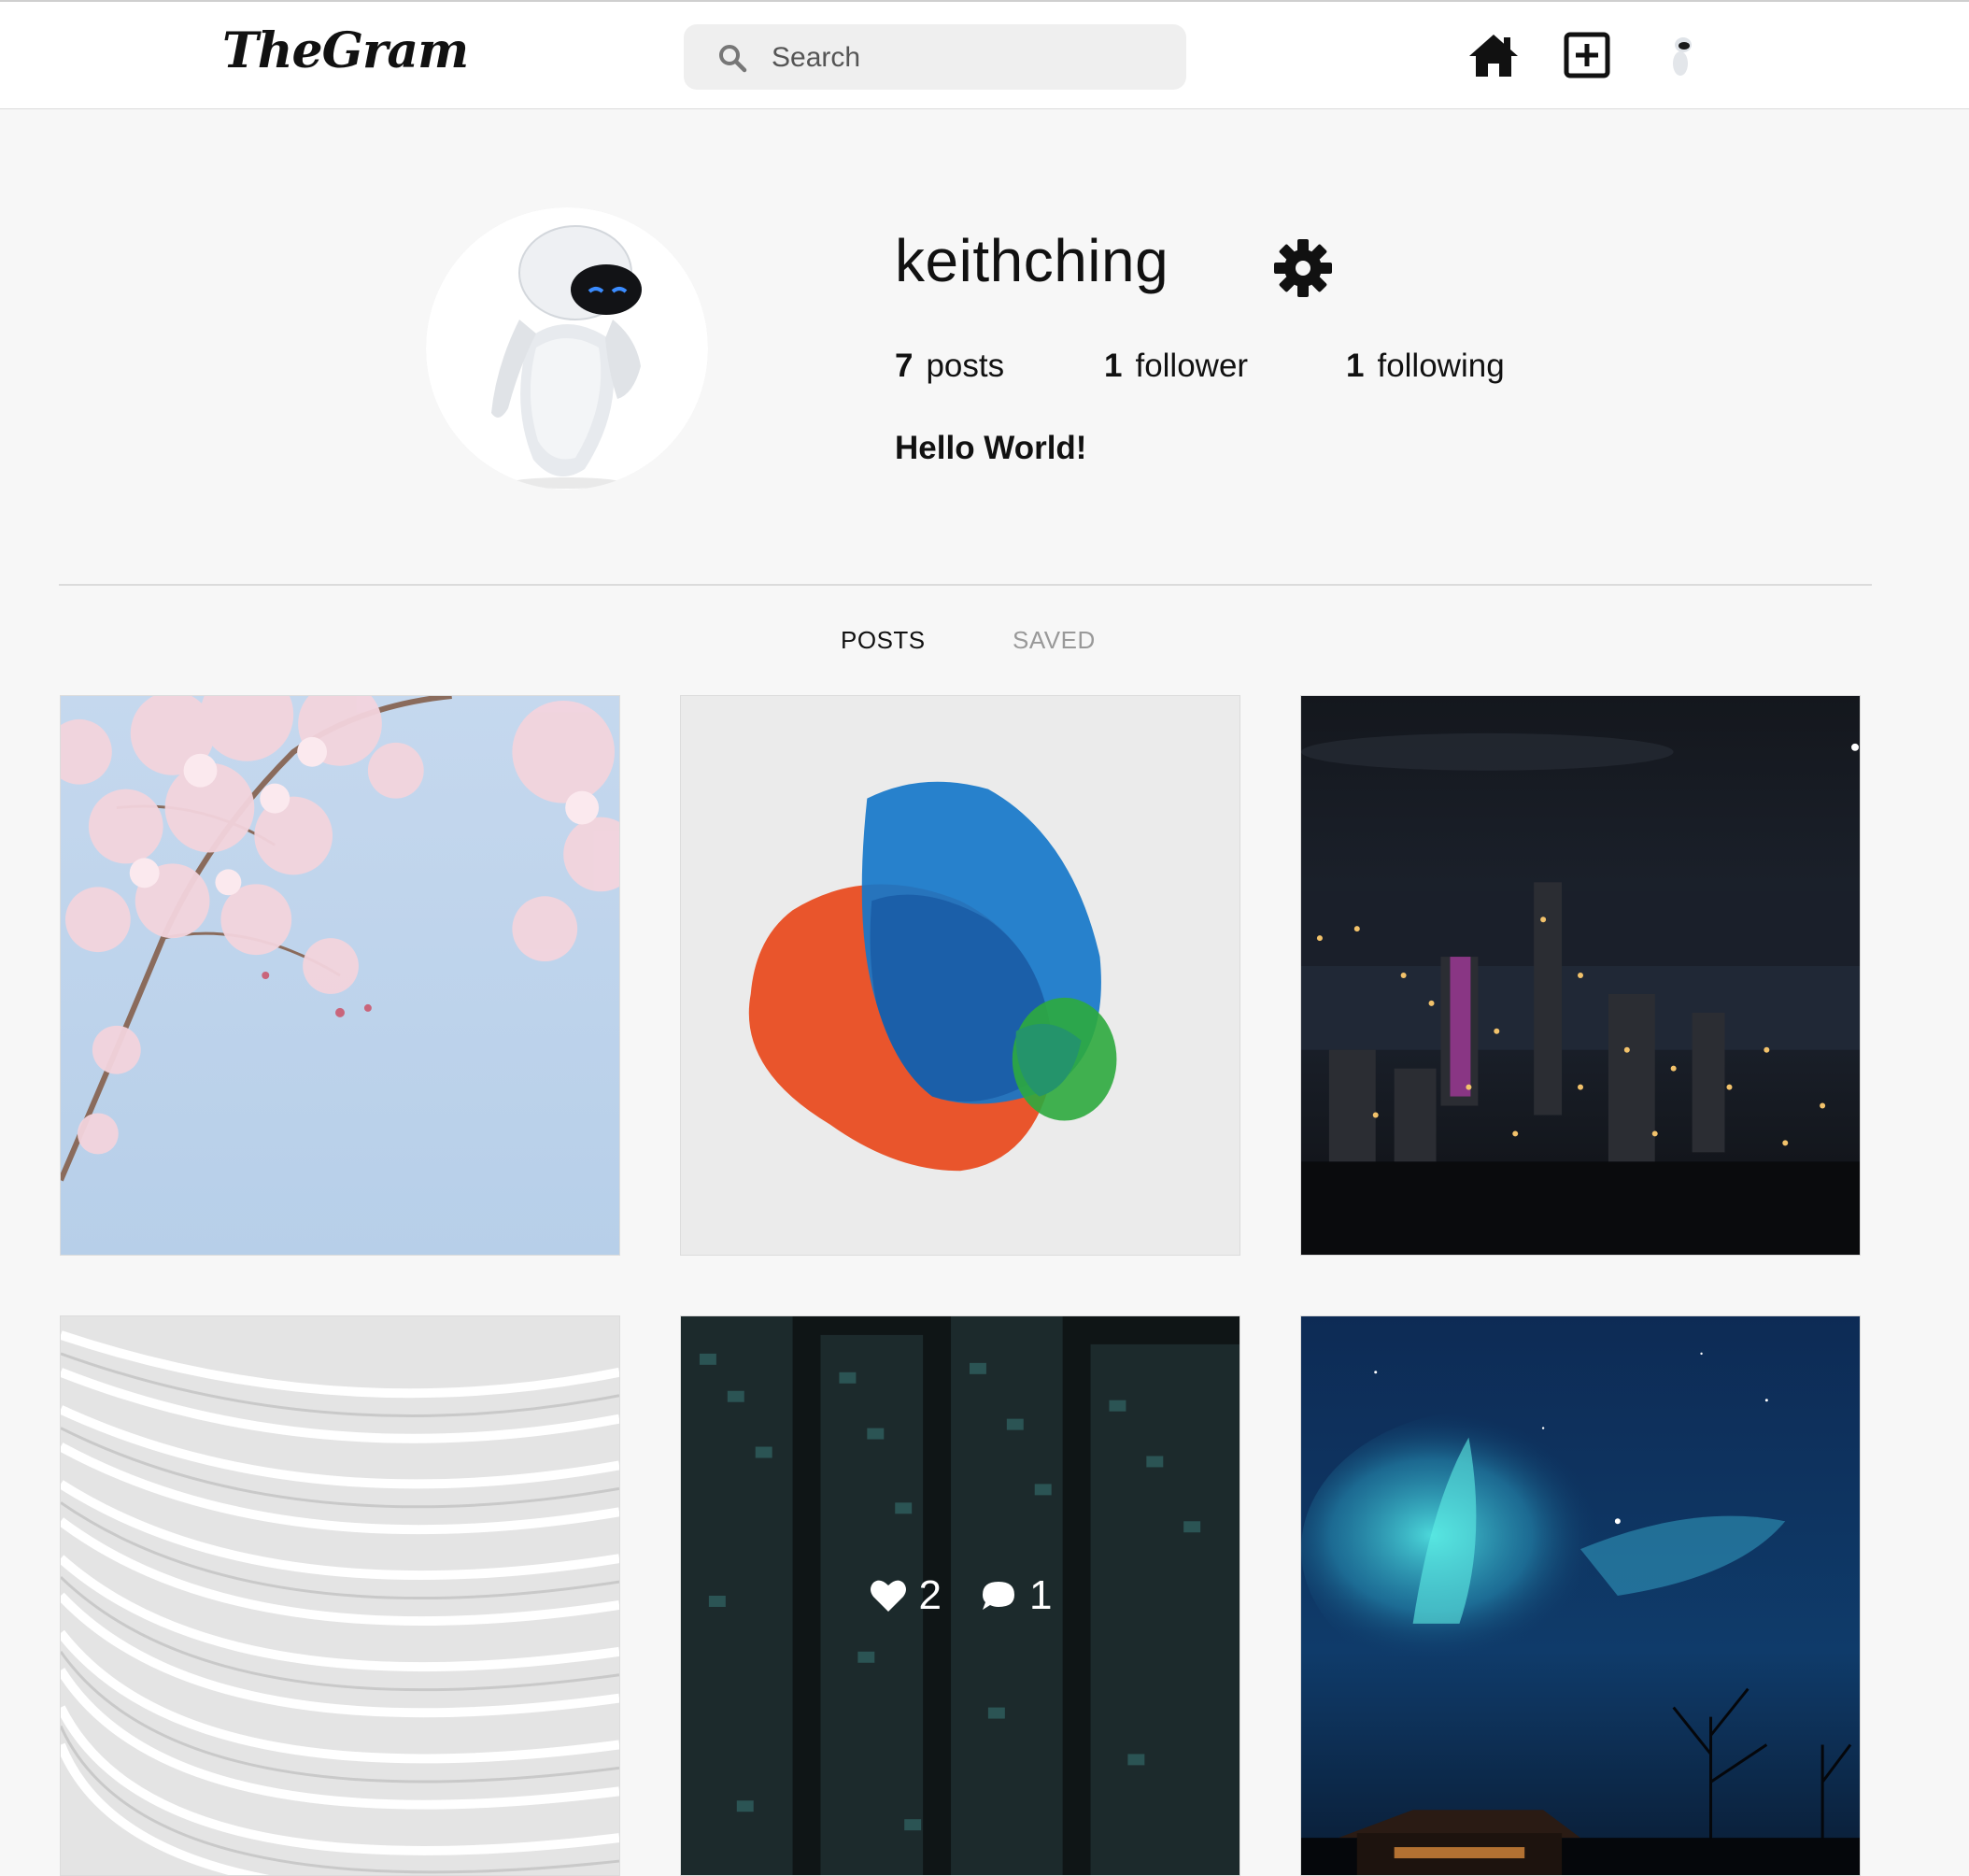 The width and height of the screenshot is (1969, 1876). What do you see at coordinates (904, 366) in the screenshot?
I see `posts-count: 7` at bounding box center [904, 366].